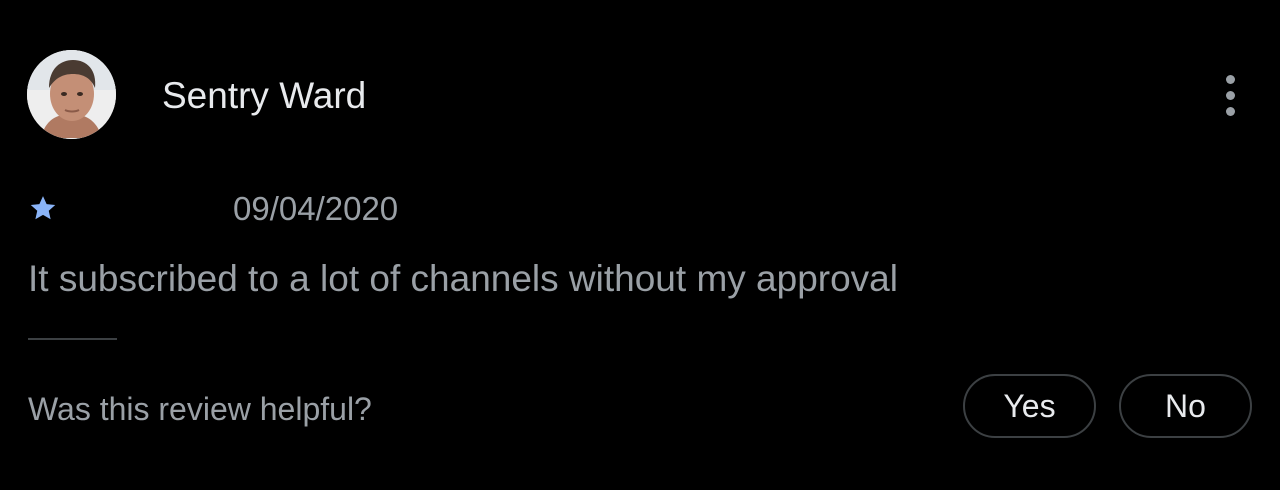  Describe the element at coordinates (1185, 406) in the screenshot. I see `helpful-no-button: No` at that location.